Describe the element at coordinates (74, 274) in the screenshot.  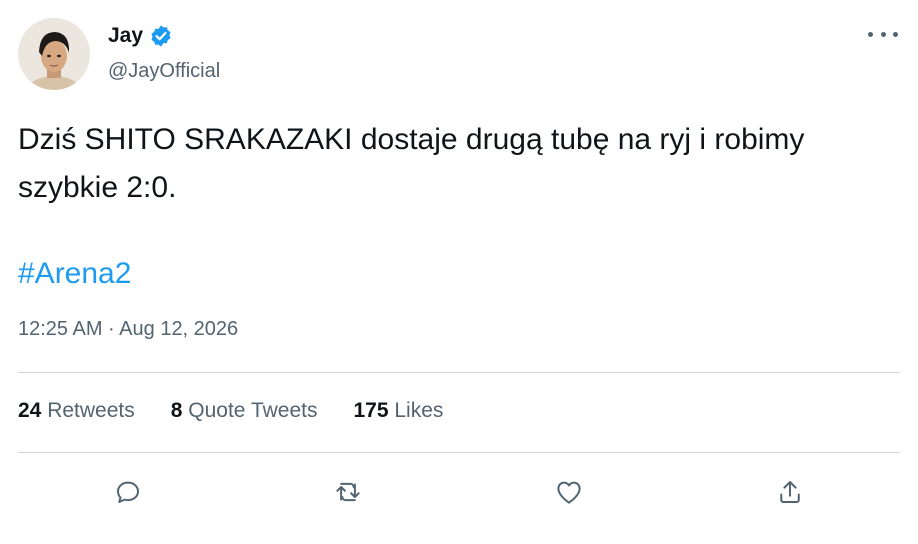
I see `hashtag-link: #Arena2` at that location.